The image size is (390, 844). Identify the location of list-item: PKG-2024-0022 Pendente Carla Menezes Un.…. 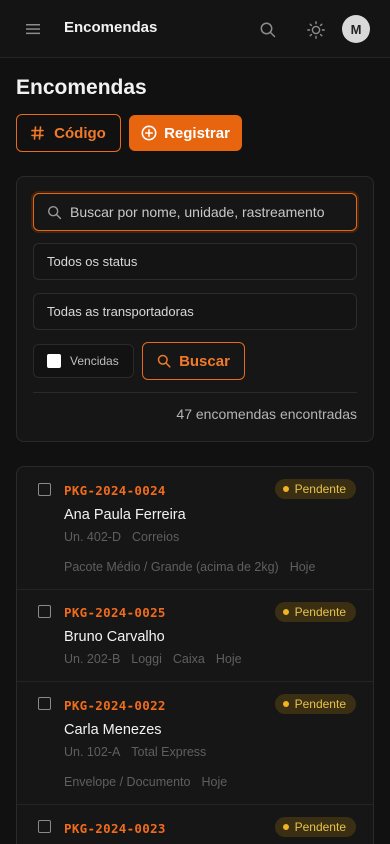
(195, 743).